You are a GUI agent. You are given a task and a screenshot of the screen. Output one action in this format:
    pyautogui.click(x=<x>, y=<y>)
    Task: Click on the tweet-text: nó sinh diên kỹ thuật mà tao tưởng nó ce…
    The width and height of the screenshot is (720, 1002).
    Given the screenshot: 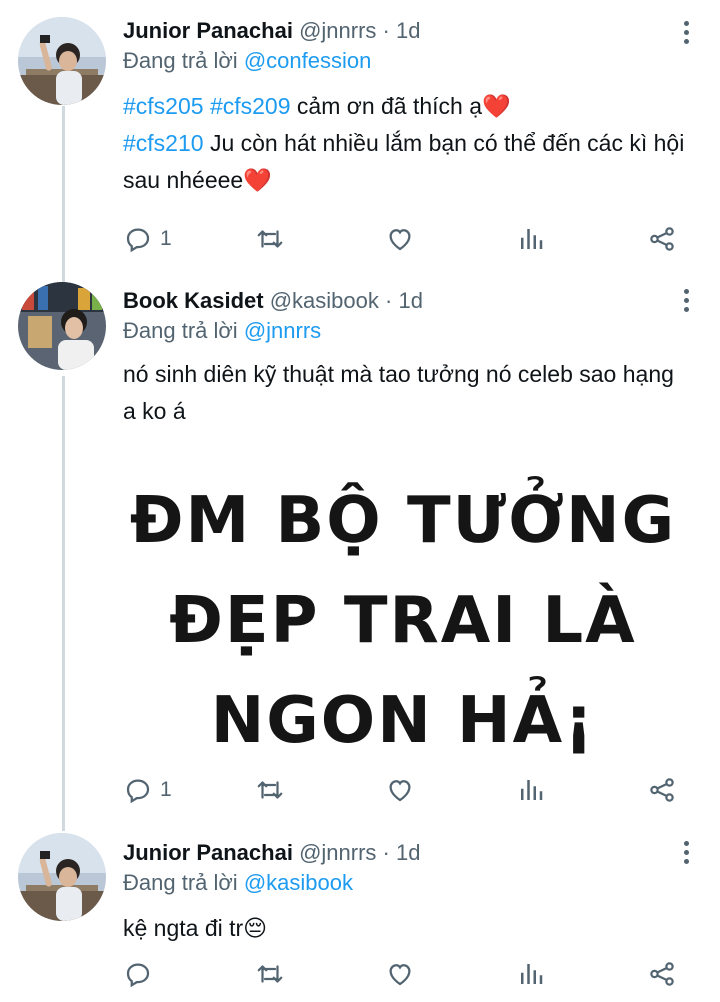 What is the action you would take?
    pyautogui.click(x=398, y=392)
    